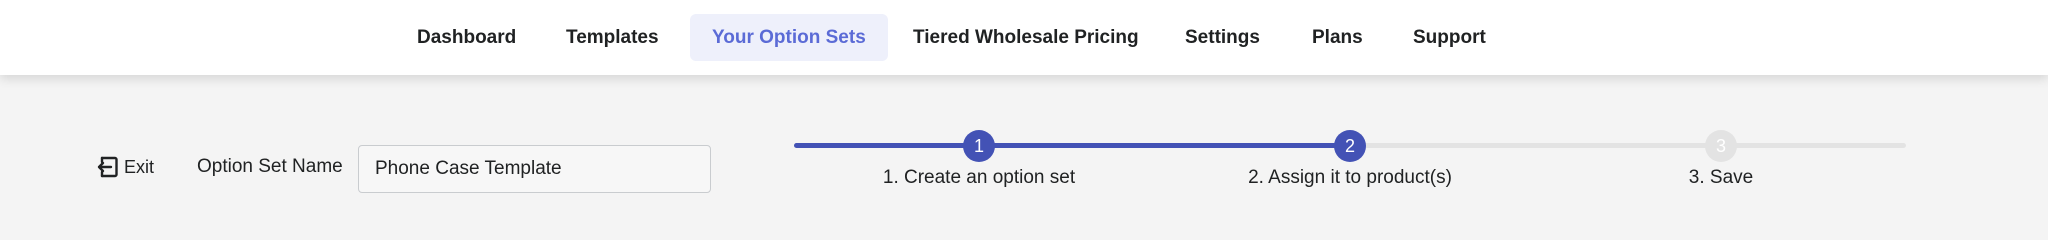  I want to click on step-3-indicator: 3, so click(1721, 146).